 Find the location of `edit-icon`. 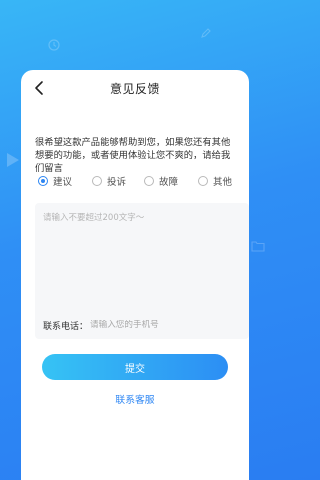

edit-icon is located at coordinates (206, 33).